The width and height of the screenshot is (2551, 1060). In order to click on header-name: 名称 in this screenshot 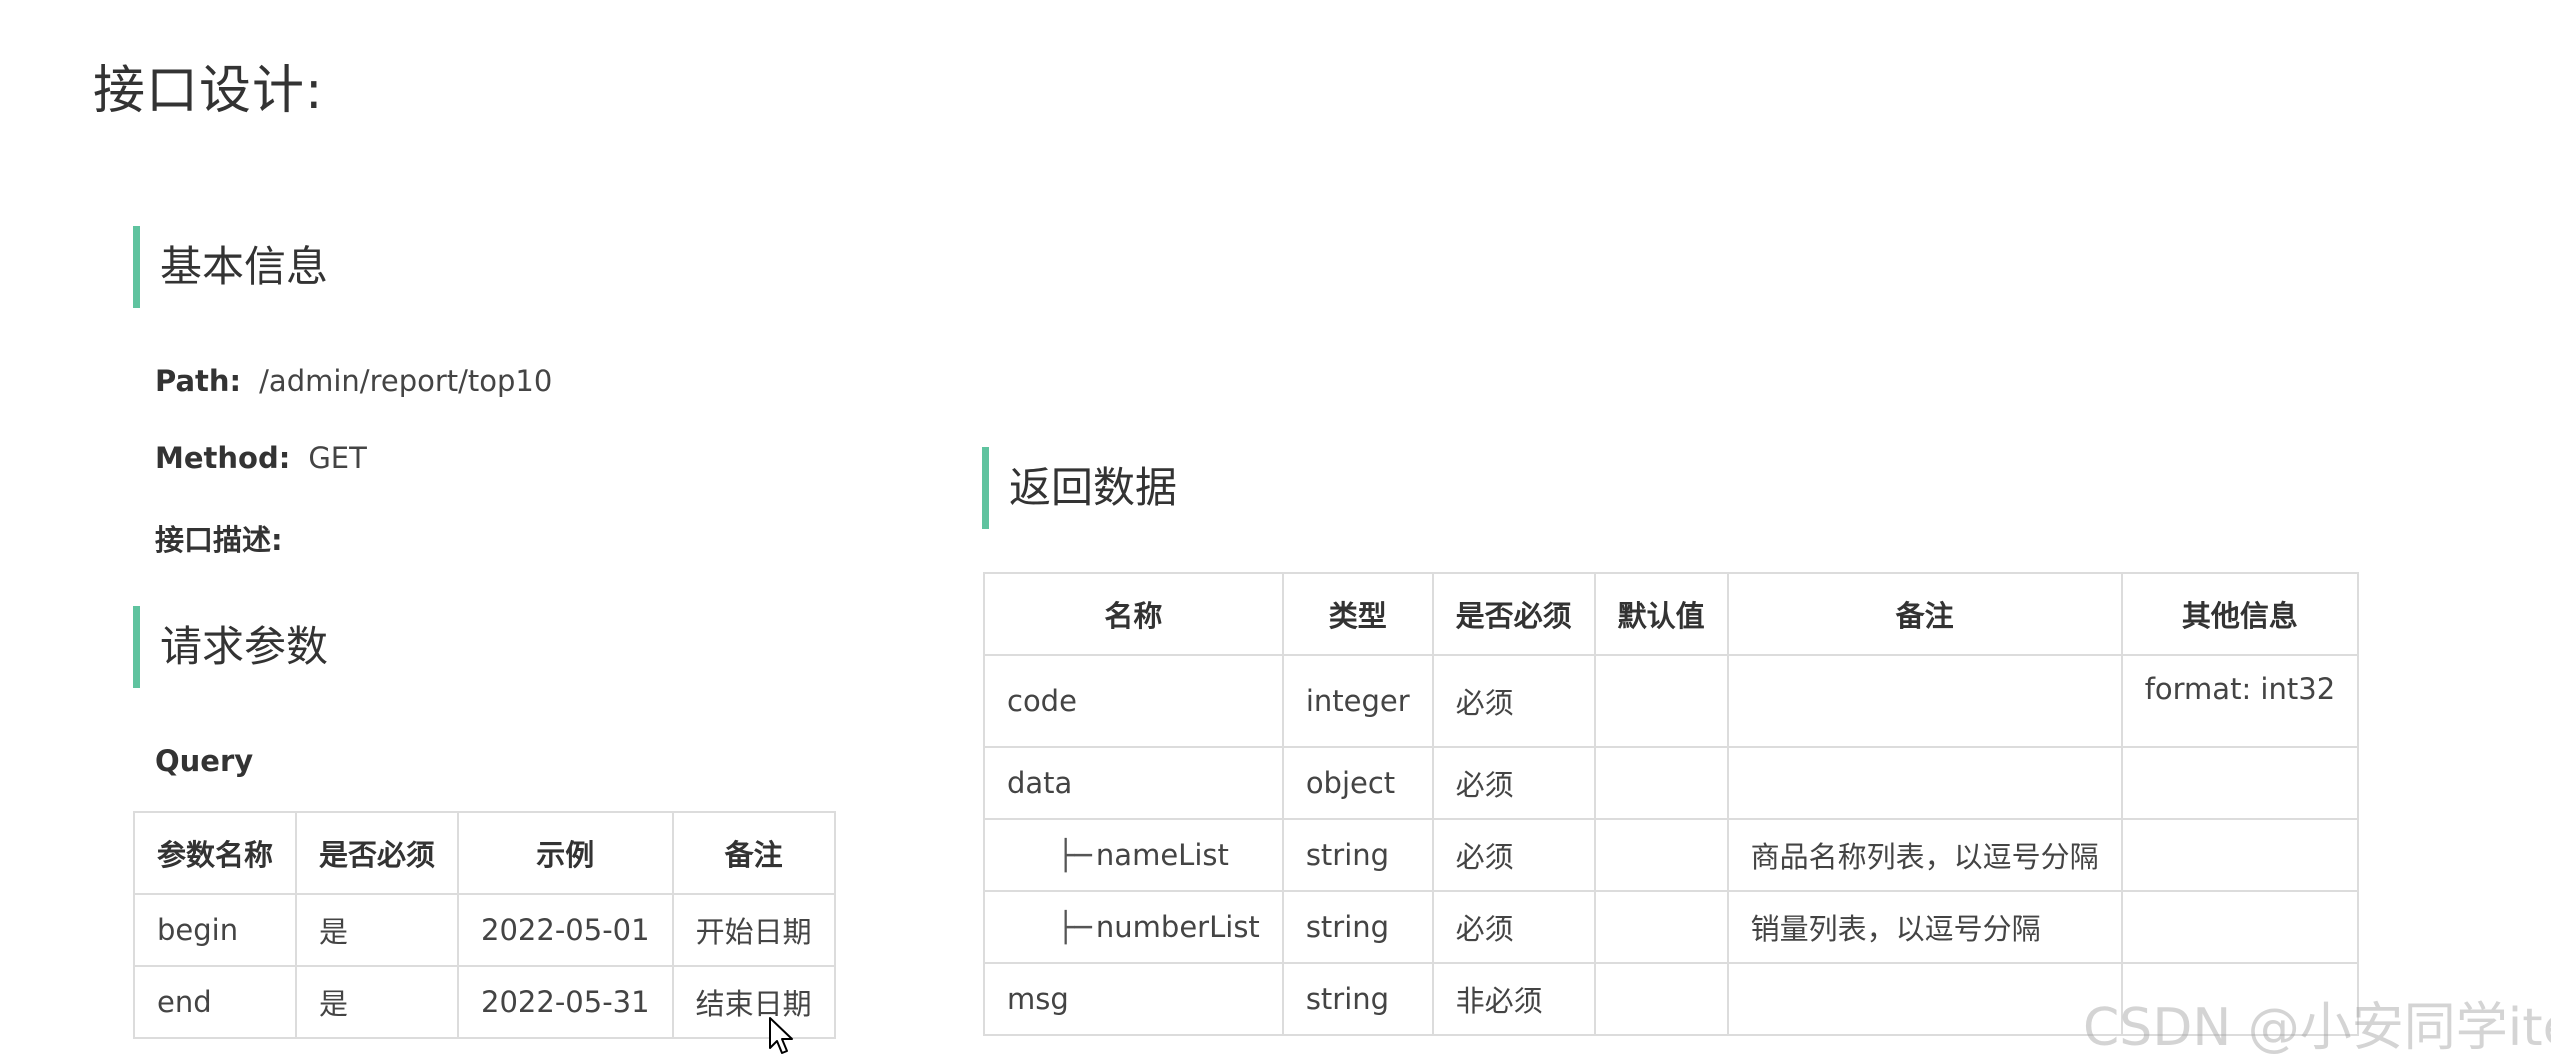, I will do `click(1133, 614)`.